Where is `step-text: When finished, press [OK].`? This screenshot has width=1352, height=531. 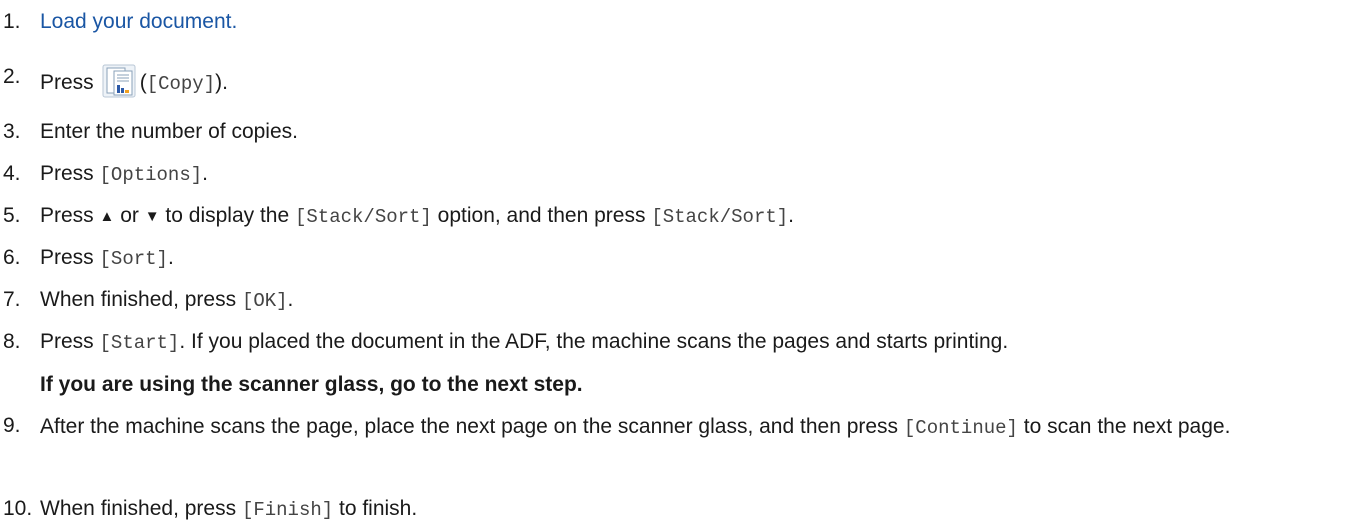 step-text: When finished, press [OK]. is located at coordinates (166, 300).